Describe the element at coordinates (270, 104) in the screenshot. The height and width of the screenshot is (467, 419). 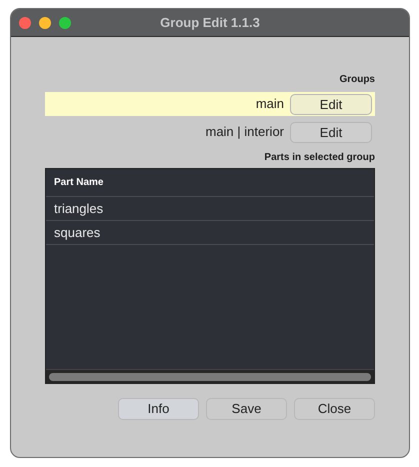
I see `group-name: main` at that location.